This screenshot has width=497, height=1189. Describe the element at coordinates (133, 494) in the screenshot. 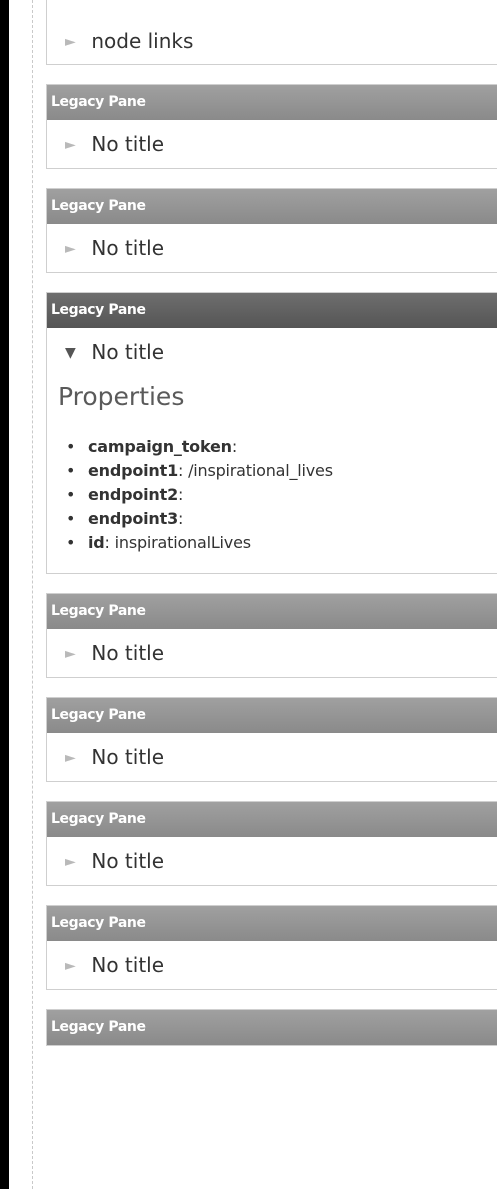

I see `property-key: endpoint2` at that location.